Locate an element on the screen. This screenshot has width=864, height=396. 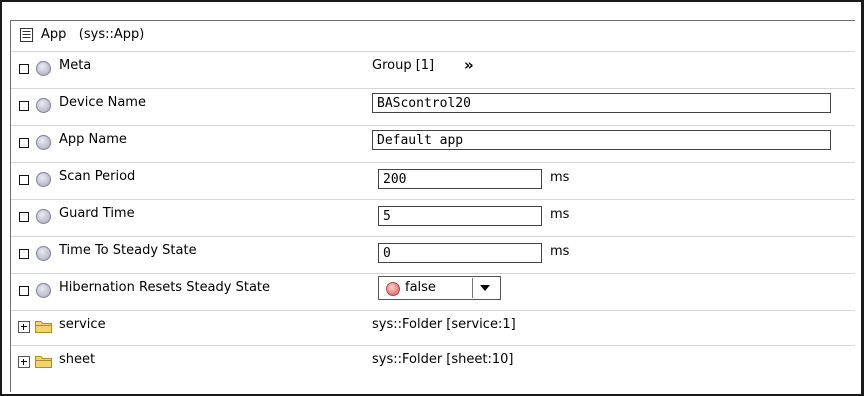
property-name: Hibernation Resets Steady State is located at coordinates (165, 287).